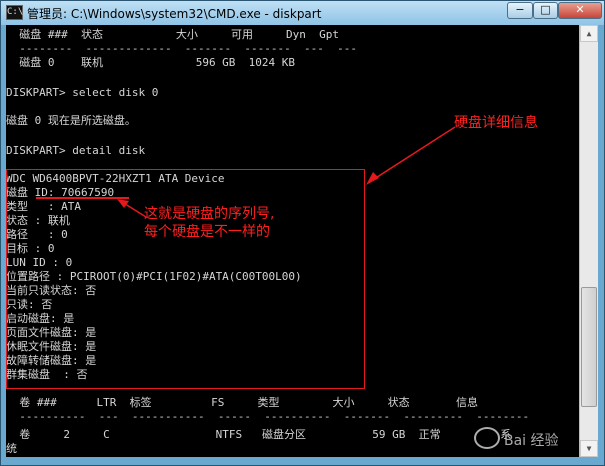 The width and height of the screenshot is (605, 466). What do you see at coordinates (11, 448) in the screenshot?
I see `console-line: 统` at bounding box center [11, 448].